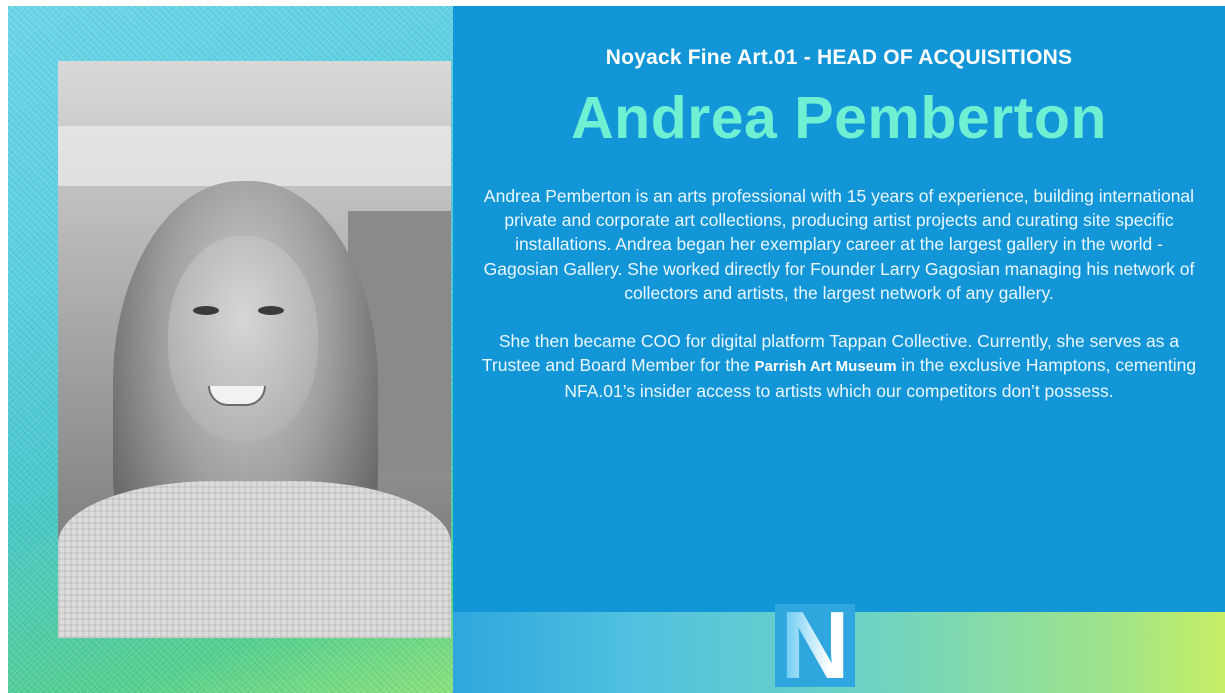 The height and width of the screenshot is (693, 1225). What do you see at coordinates (243, 338) in the screenshot?
I see `portrait-face` at bounding box center [243, 338].